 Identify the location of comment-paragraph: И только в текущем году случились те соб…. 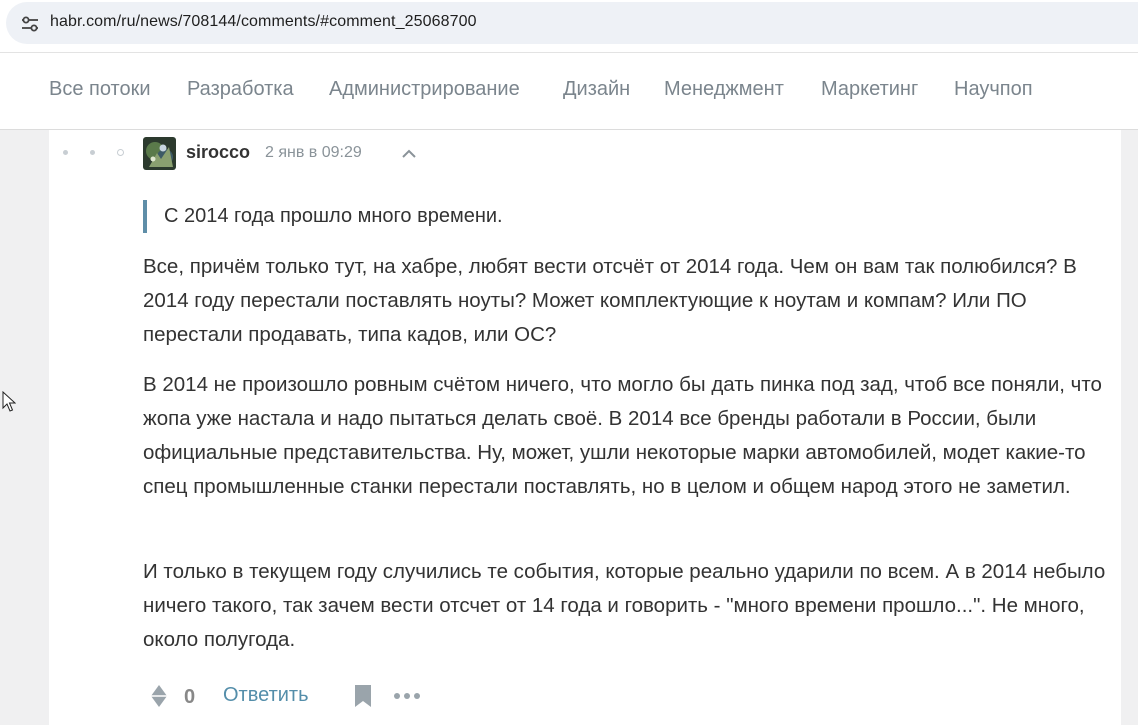
(624, 605).